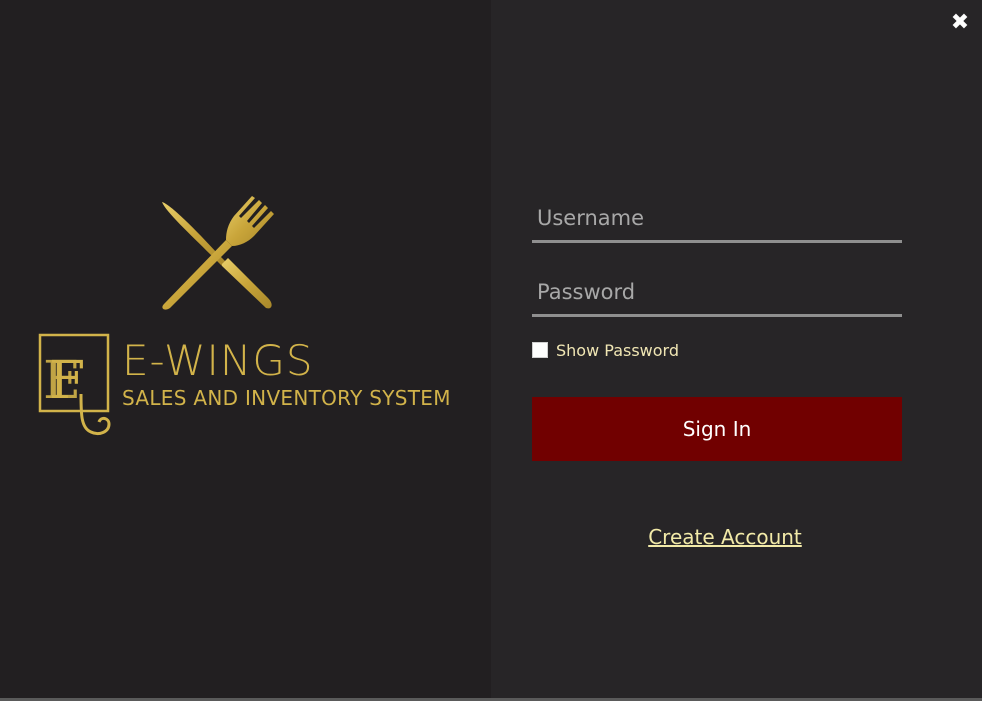 This screenshot has height=701, width=982. I want to click on username-input, so click(717, 218).